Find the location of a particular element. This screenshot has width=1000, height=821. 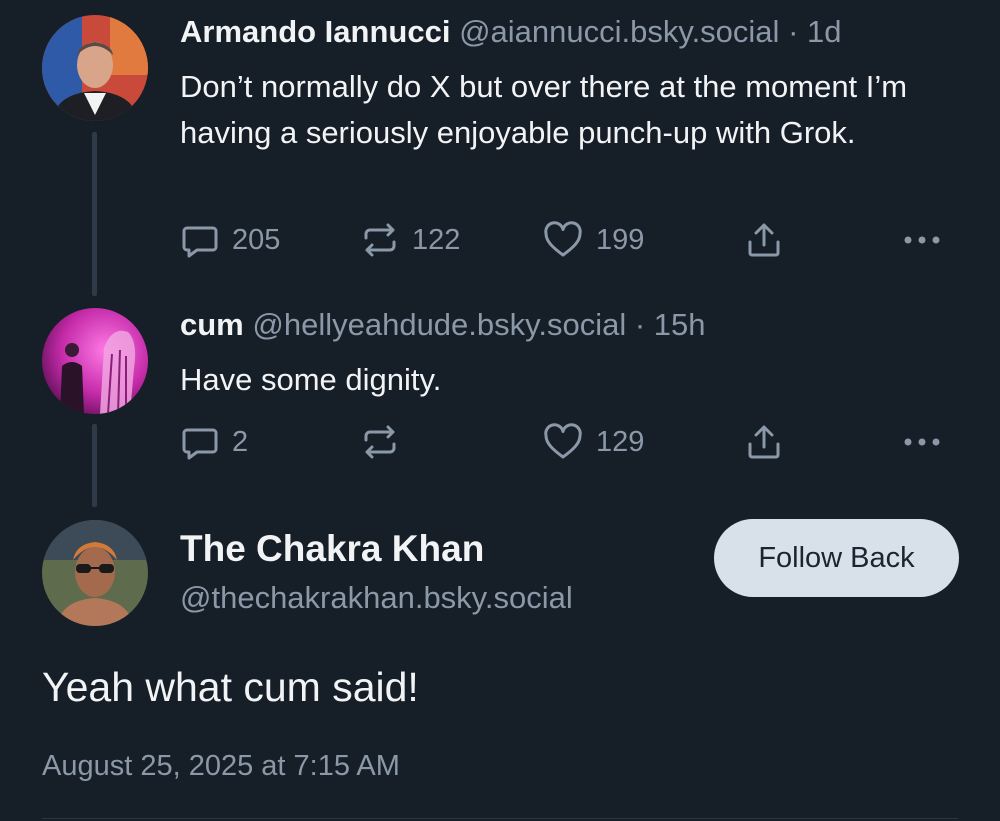

avatar-cum-image is located at coordinates (95, 361).